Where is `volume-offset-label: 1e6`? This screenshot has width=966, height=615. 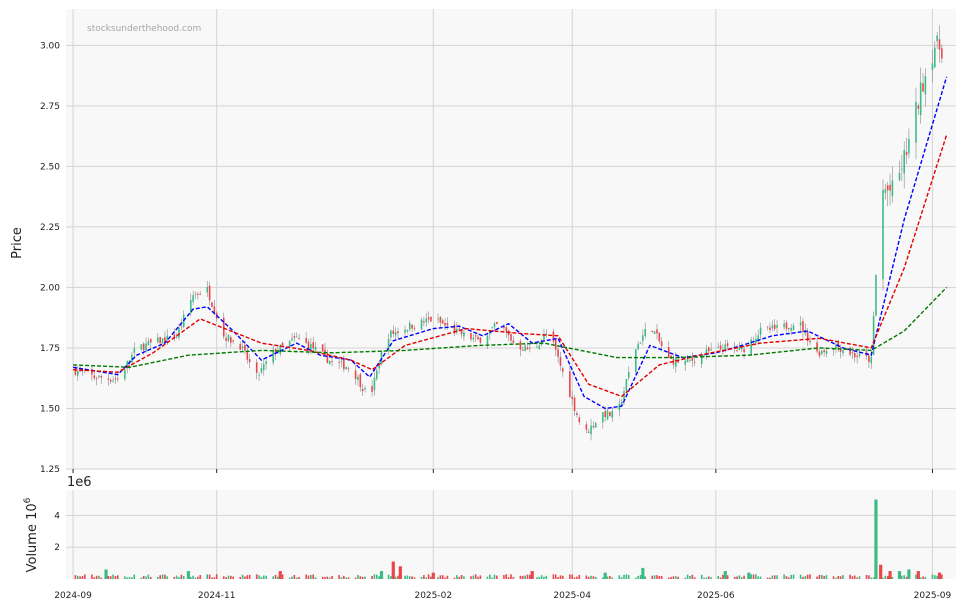
volume-offset-label: 1e6 is located at coordinates (79, 482).